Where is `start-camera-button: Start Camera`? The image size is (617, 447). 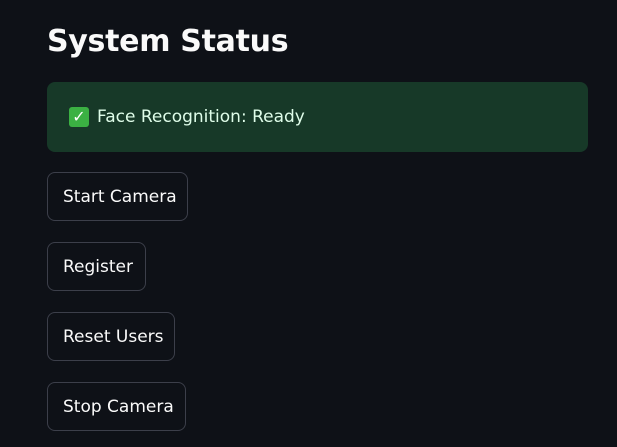 start-camera-button: Start Camera is located at coordinates (117, 196).